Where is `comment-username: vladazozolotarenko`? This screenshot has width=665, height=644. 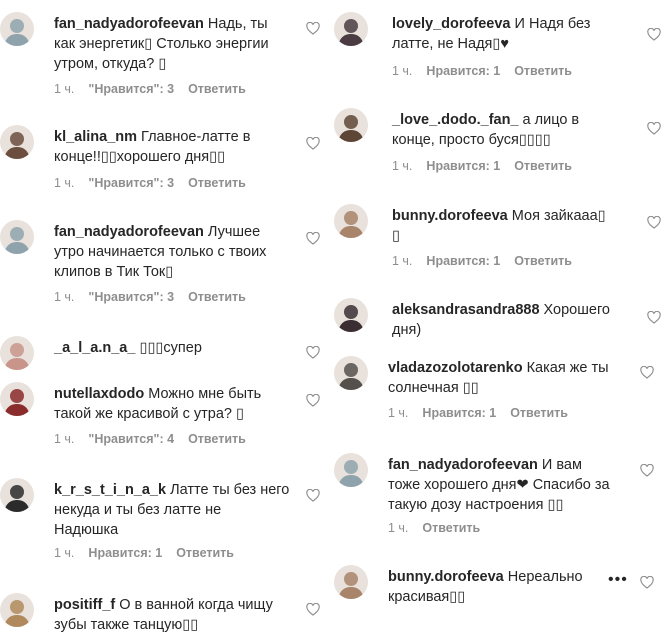 comment-username: vladazozolotarenko is located at coordinates (455, 368).